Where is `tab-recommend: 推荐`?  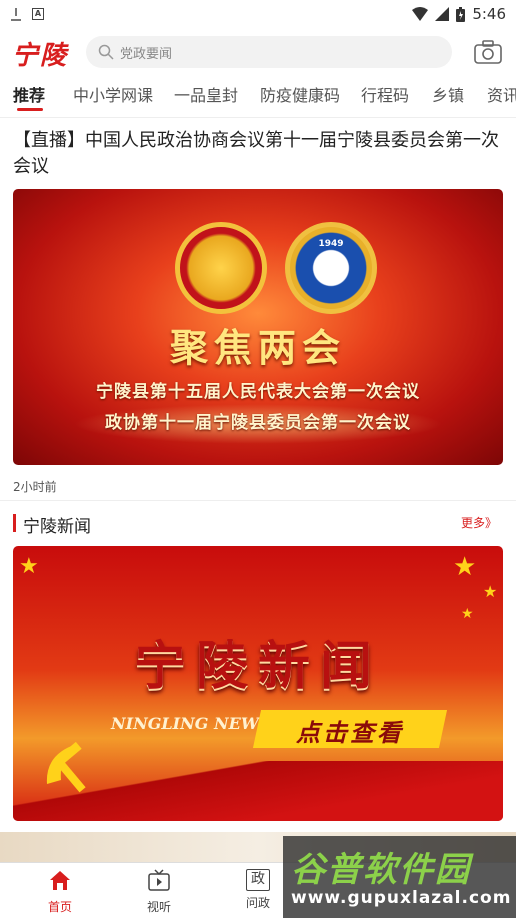 tab-recommend: 推荐 is located at coordinates (29, 94).